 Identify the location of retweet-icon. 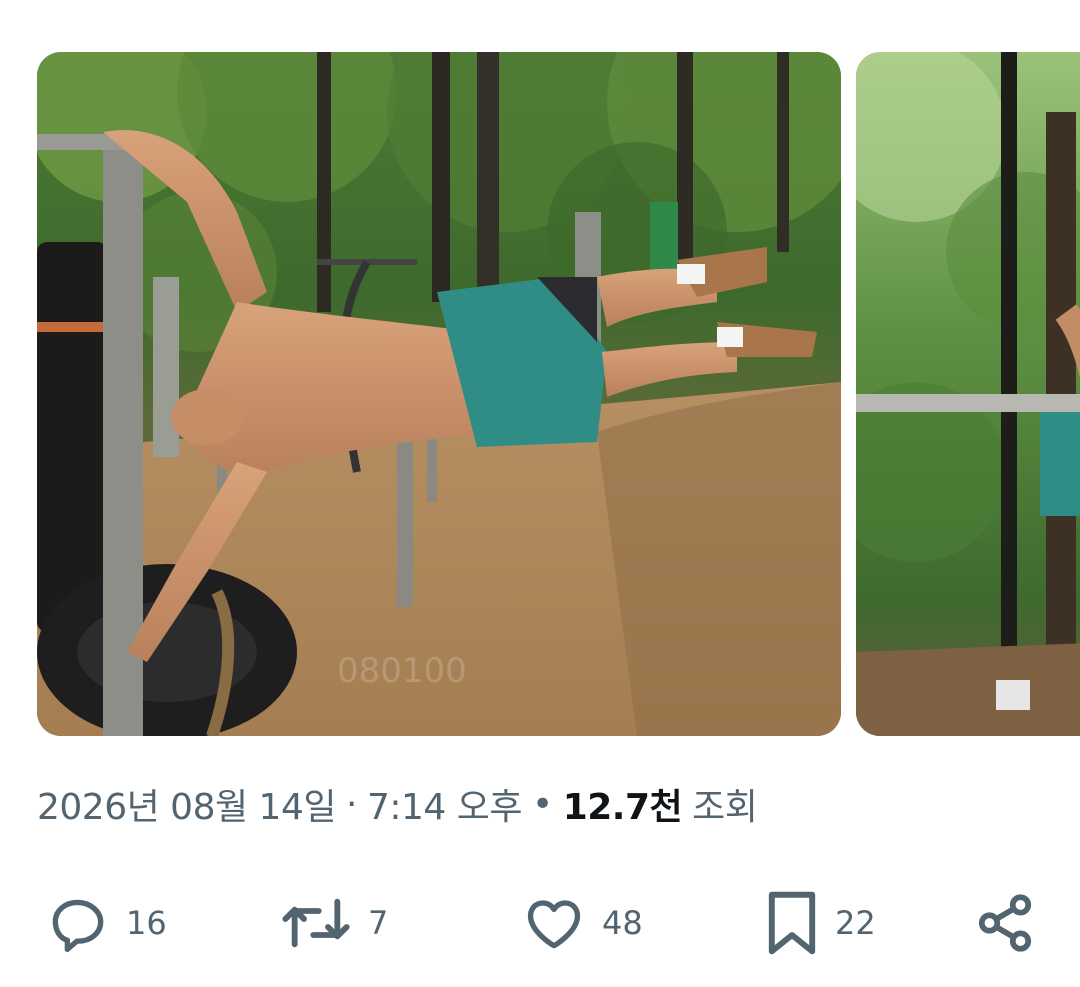
(316, 923).